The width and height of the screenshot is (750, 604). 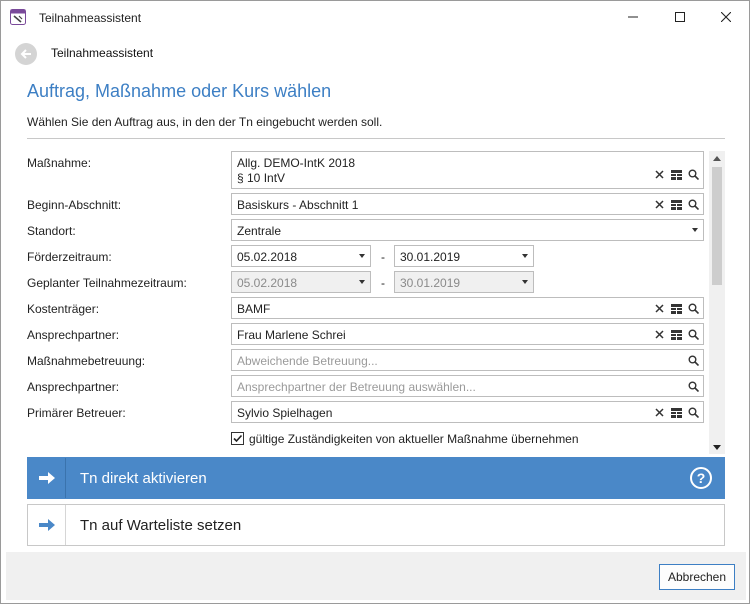 I want to click on beginn-field: Basiskurs - Abschnitt 1, so click(x=467, y=204).